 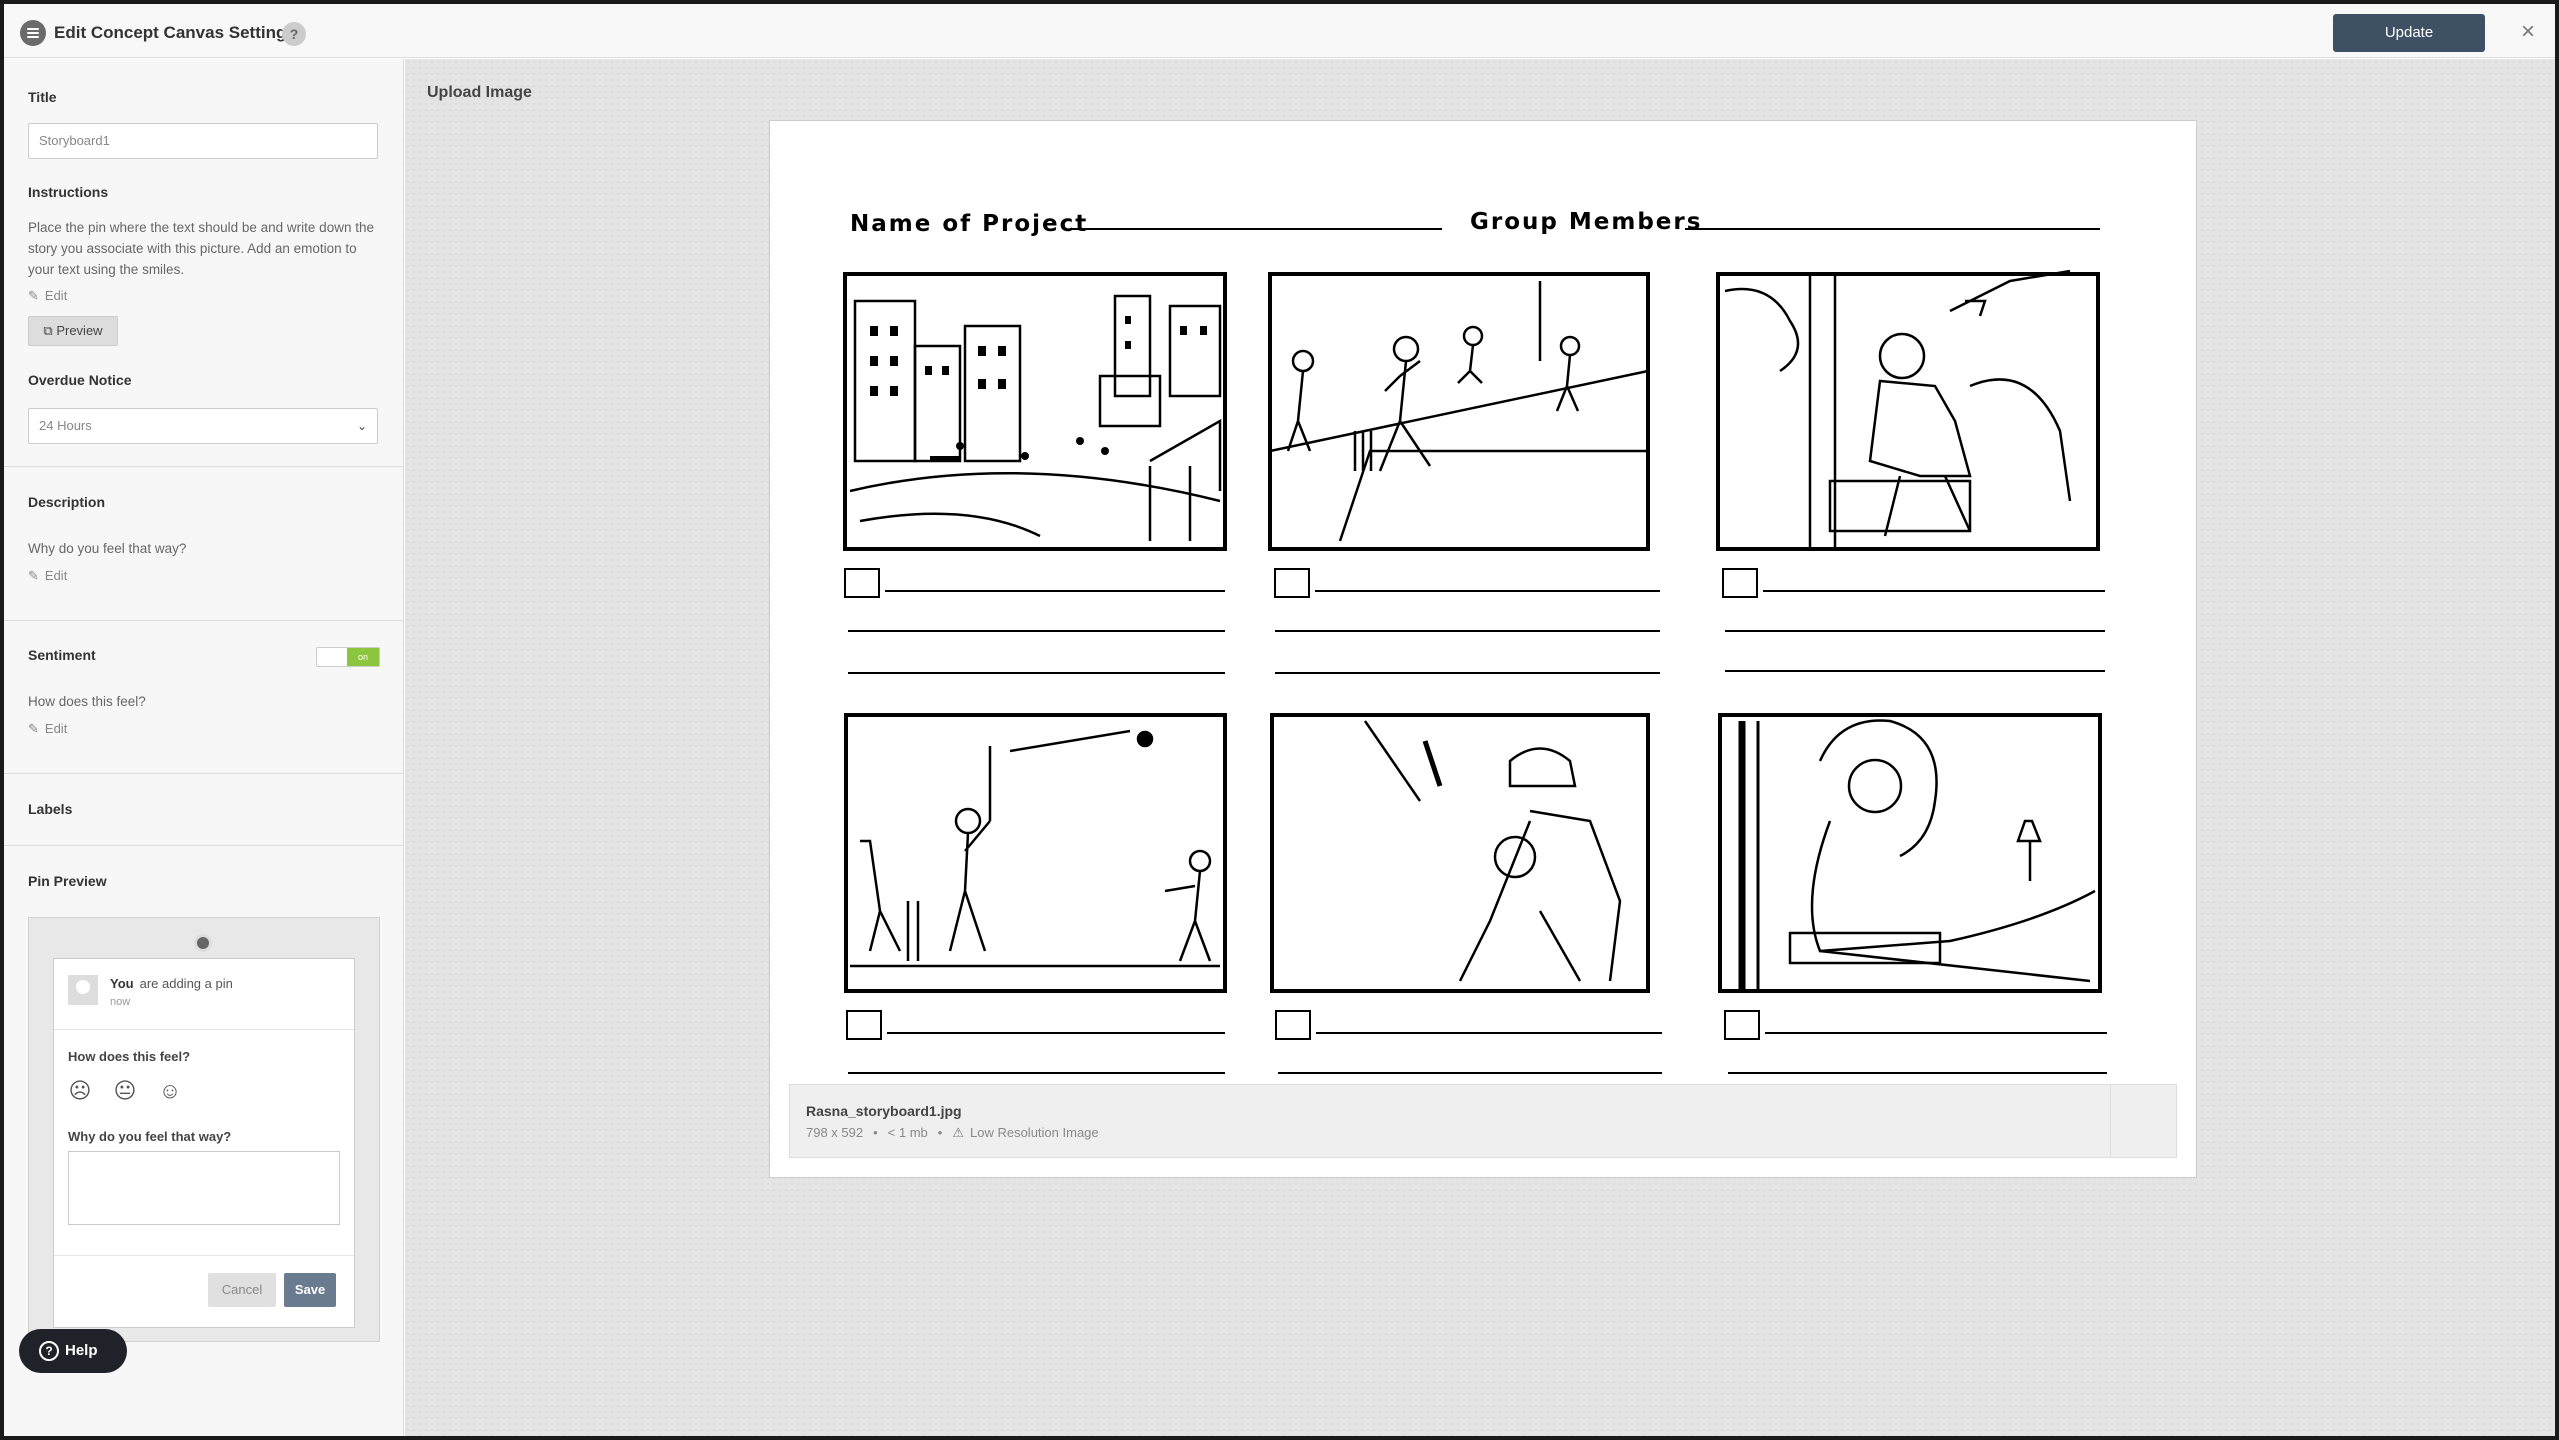 What do you see at coordinates (1279, 31) in the screenshot?
I see `header-bar: Edit Concept Canvas Settings ? Update ×` at bounding box center [1279, 31].